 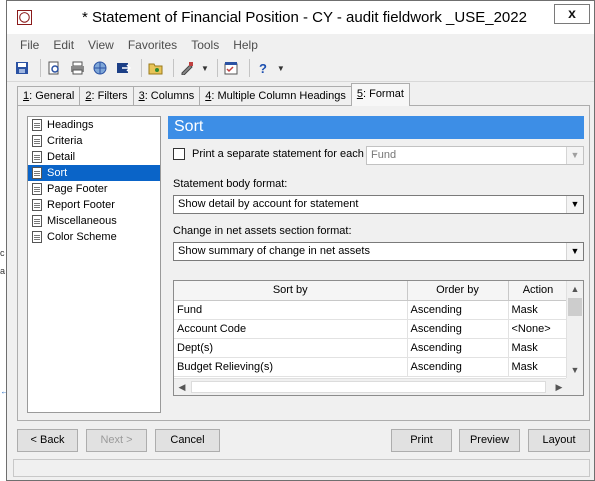 What do you see at coordinates (559, 440) in the screenshot?
I see `layout-button: Layout` at bounding box center [559, 440].